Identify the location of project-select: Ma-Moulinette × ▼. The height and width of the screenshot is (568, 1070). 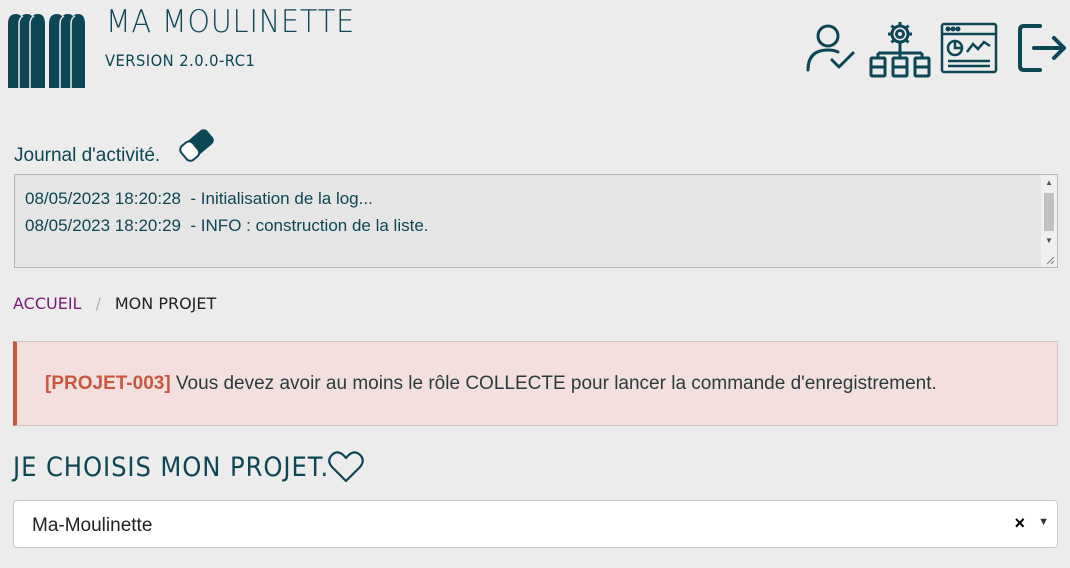
(535, 524).